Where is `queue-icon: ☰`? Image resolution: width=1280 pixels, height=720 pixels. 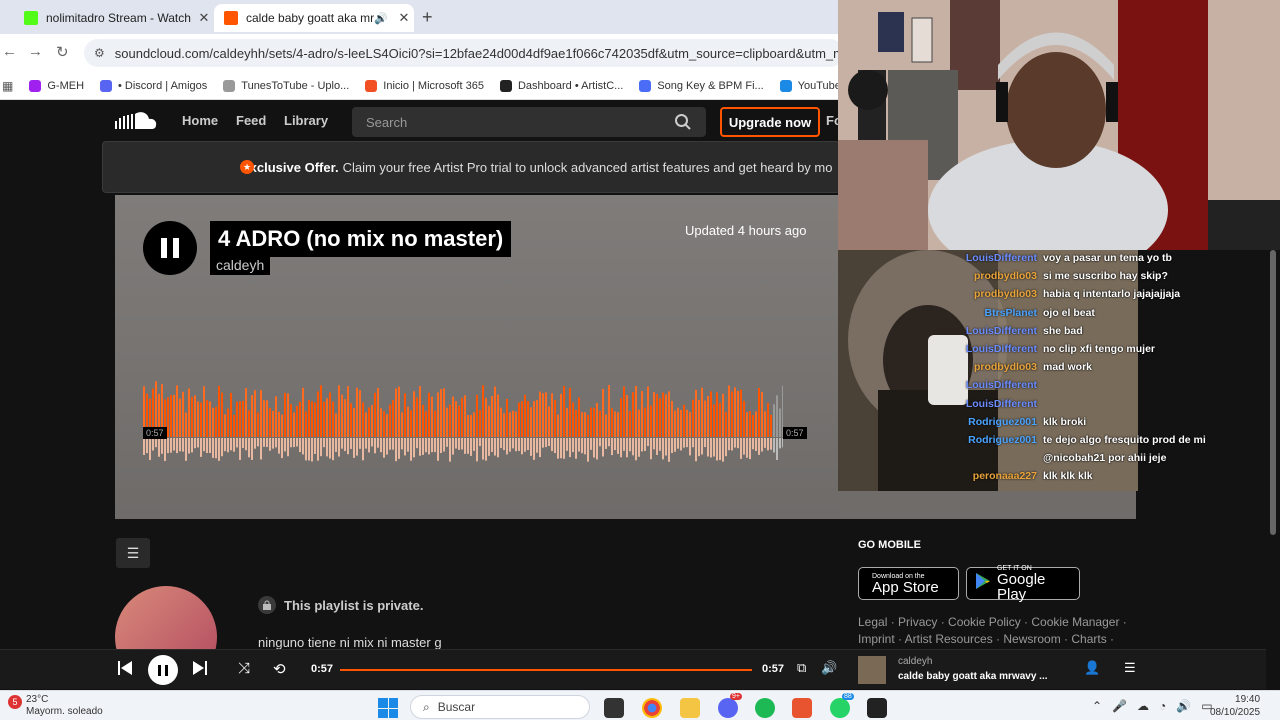
queue-icon: ☰ is located at coordinates (1130, 668).